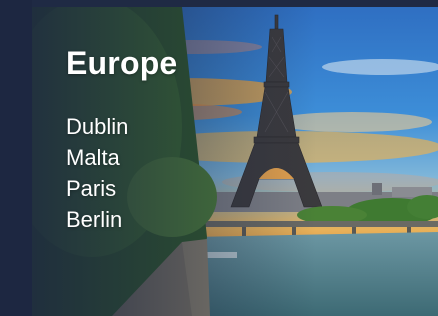 The height and width of the screenshot is (316, 438). Describe the element at coordinates (94, 219) in the screenshot. I see `city-item-berlin: Berlin` at that location.